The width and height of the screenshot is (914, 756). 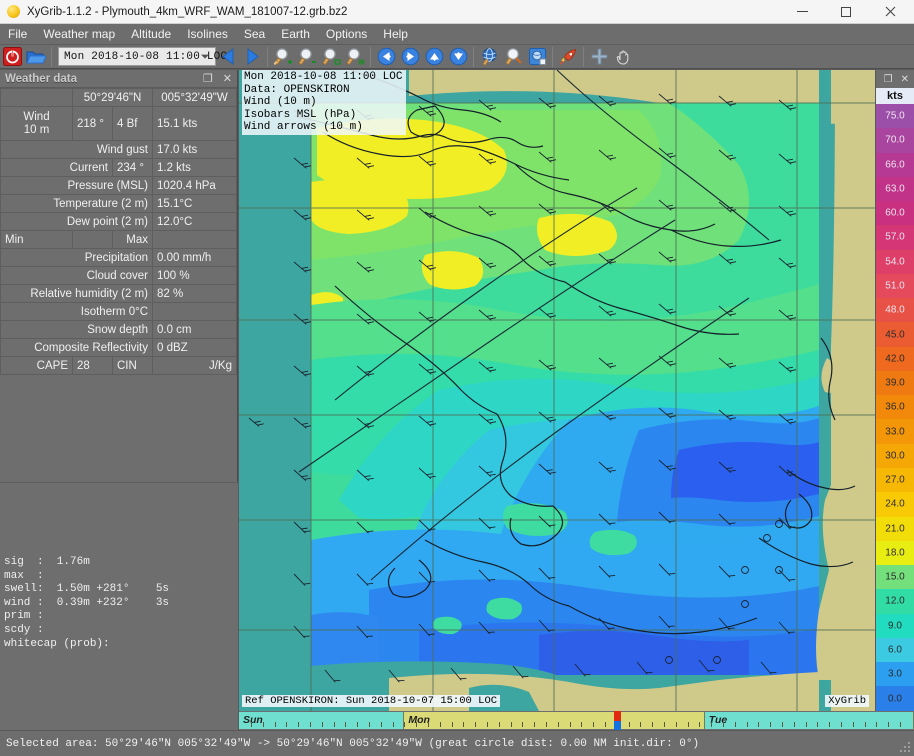 I want to click on menu-altitude: Altitude, so click(x=151, y=34).